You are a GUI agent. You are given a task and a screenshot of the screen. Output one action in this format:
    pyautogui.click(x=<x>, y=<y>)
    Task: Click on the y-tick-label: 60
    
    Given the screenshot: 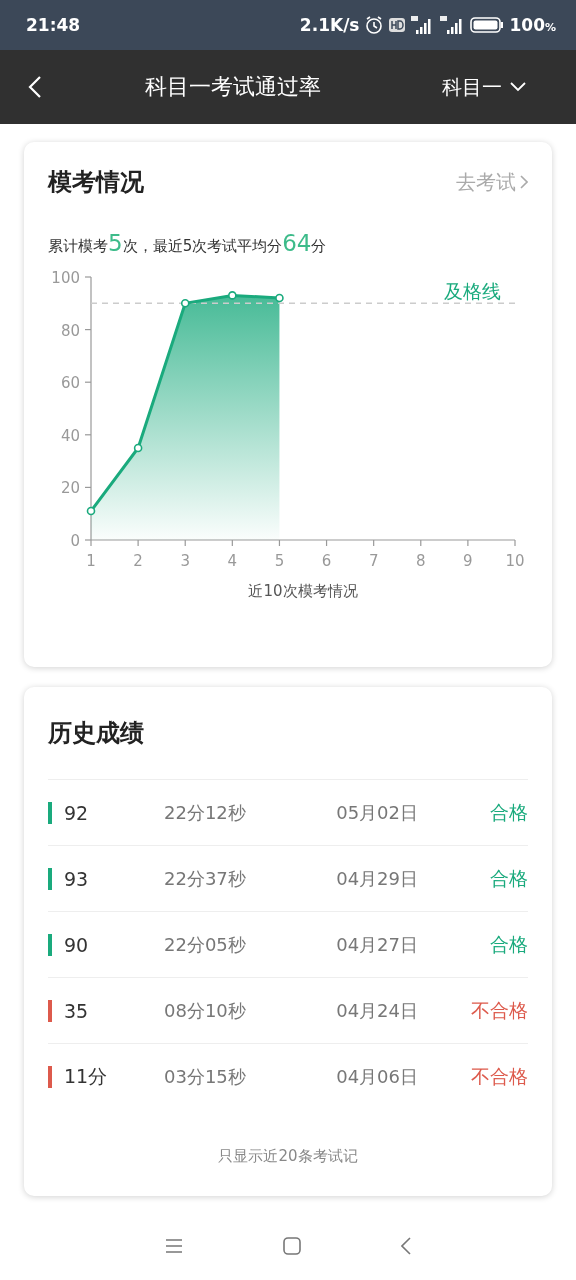 What is the action you would take?
    pyautogui.click(x=70, y=383)
    